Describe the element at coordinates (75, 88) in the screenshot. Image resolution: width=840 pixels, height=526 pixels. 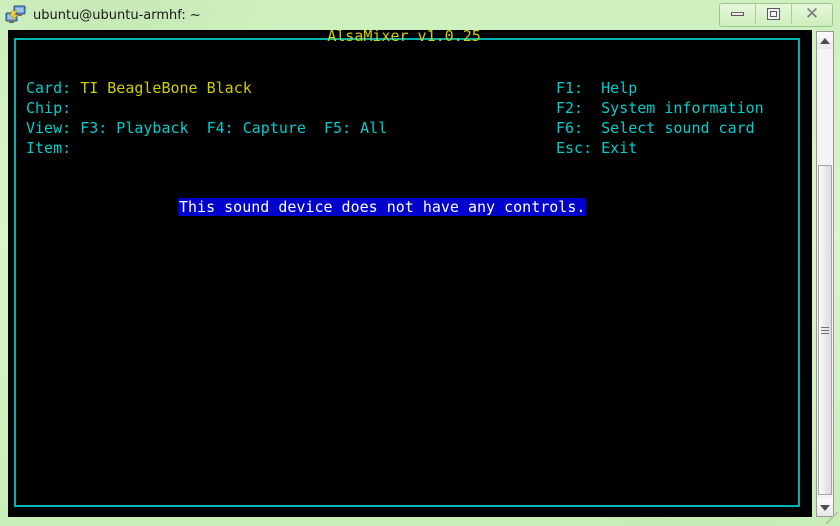
I see `card-value` at that location.